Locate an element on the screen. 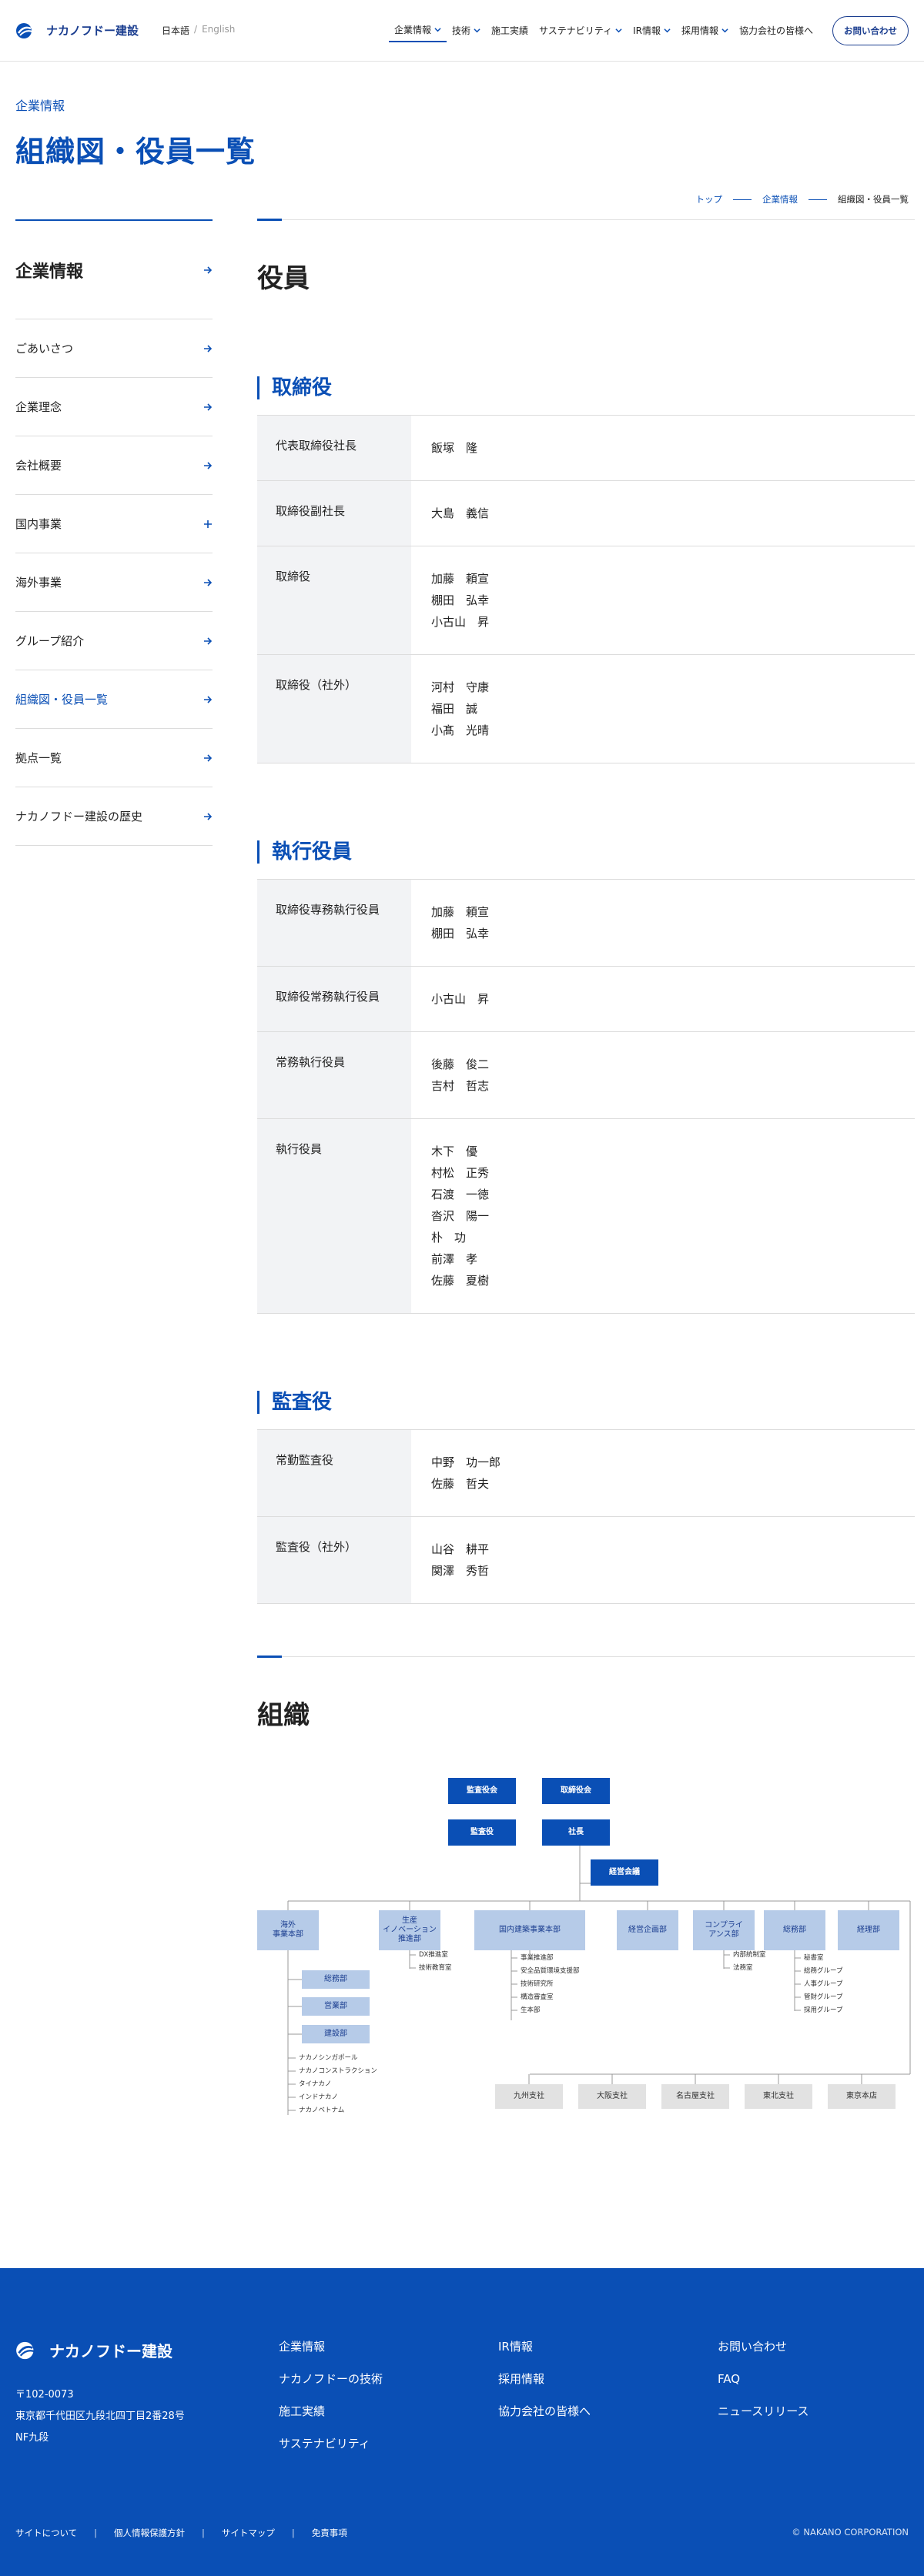  footer-link: お問い合わせ is located at coordinates (821, 2346).